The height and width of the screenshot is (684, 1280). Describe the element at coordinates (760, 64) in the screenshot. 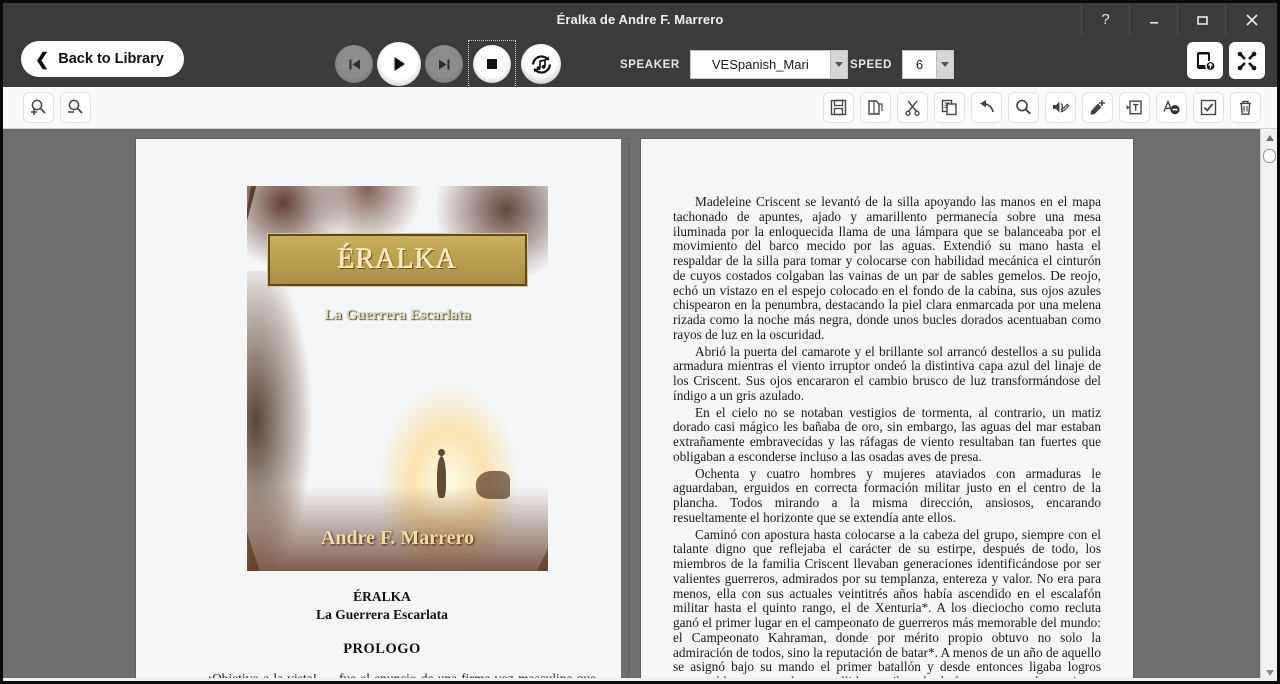

I see `speaker-value: VESpanish_Mari` at that location.